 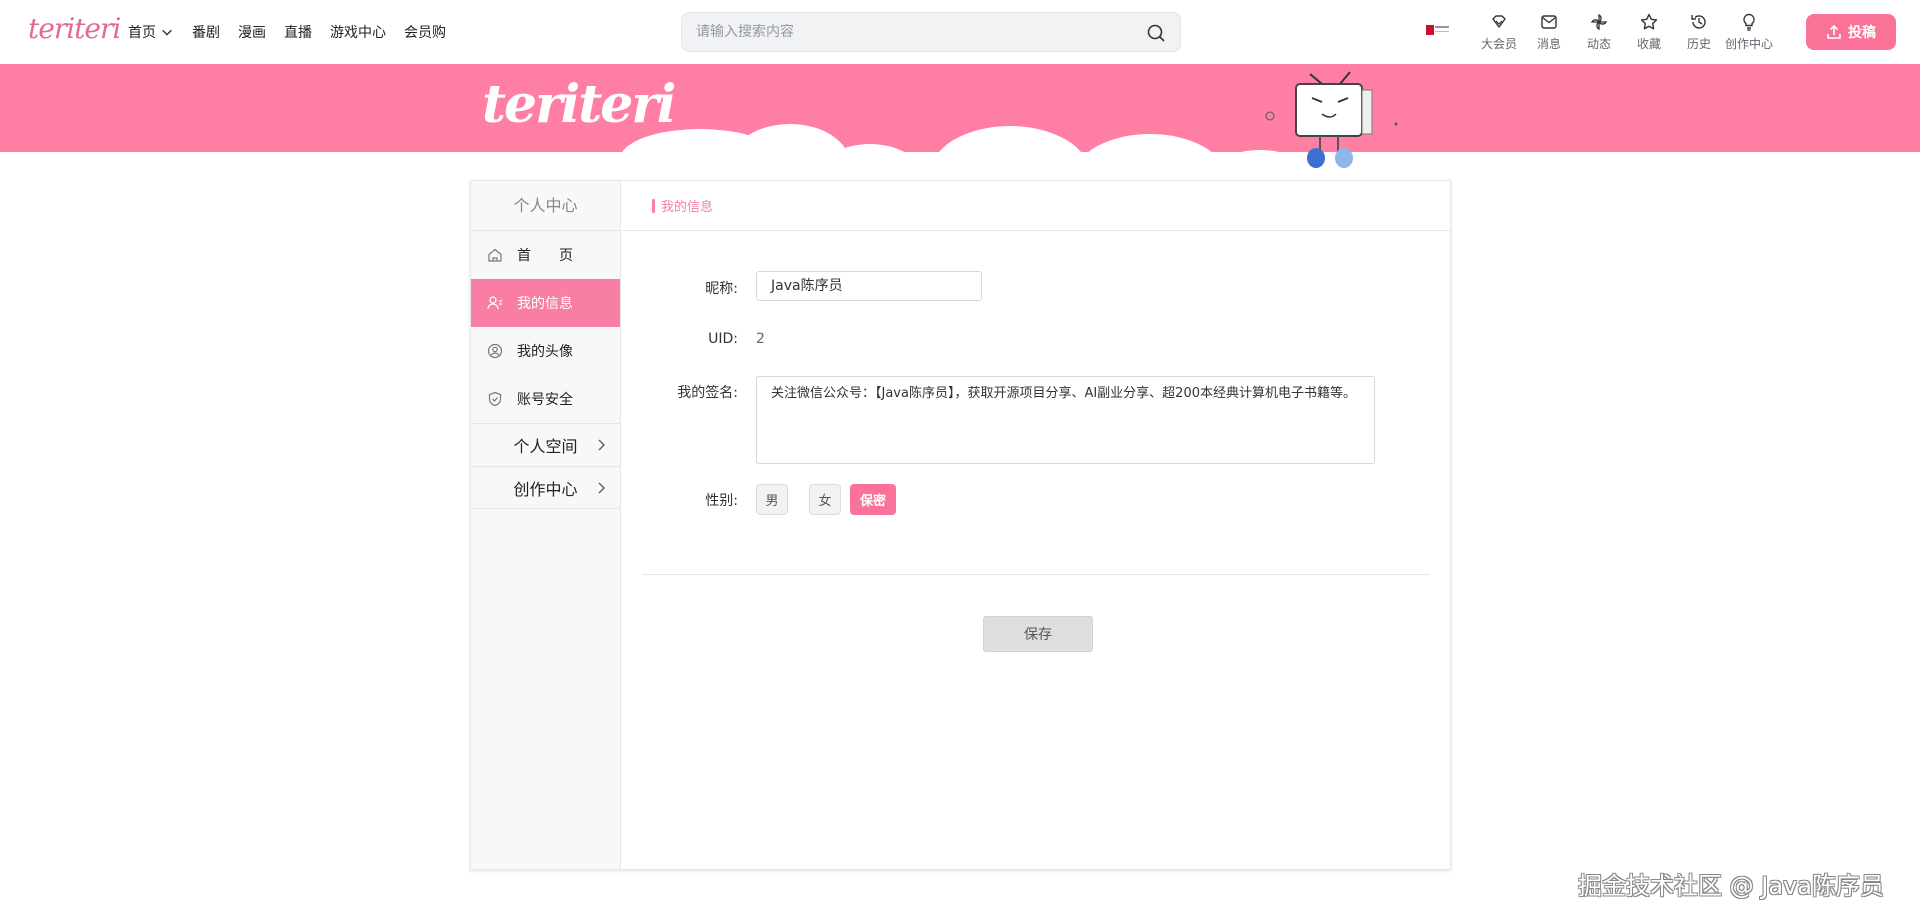 What do you see at coordinates (579, 104) in the screenshot?
I see `banner-logo: teriteri` at bounding box center [579, 104].